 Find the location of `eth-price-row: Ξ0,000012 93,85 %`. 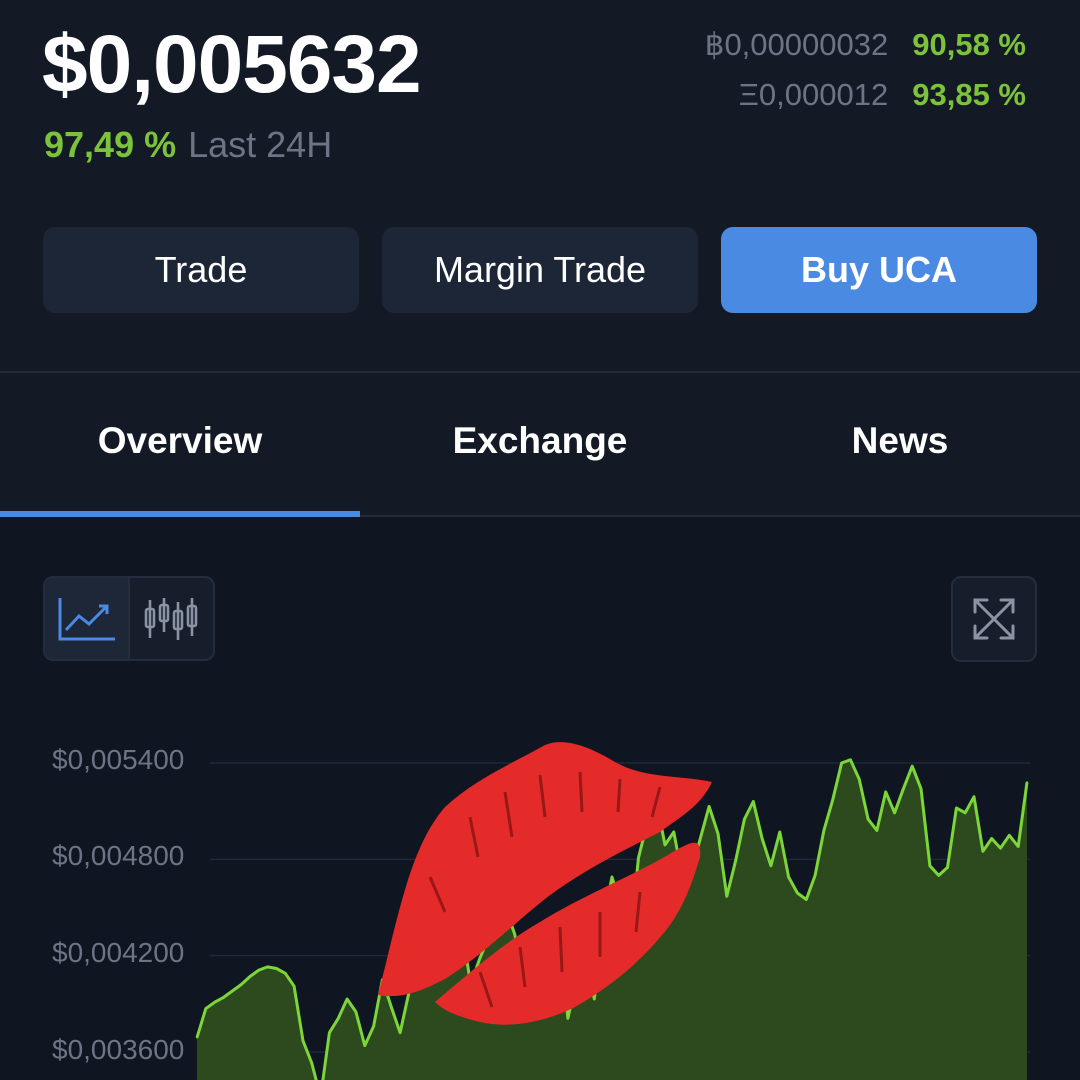

eth-price-row: Ξ0,000012 93,85 % is located at coordinates (882, 95).